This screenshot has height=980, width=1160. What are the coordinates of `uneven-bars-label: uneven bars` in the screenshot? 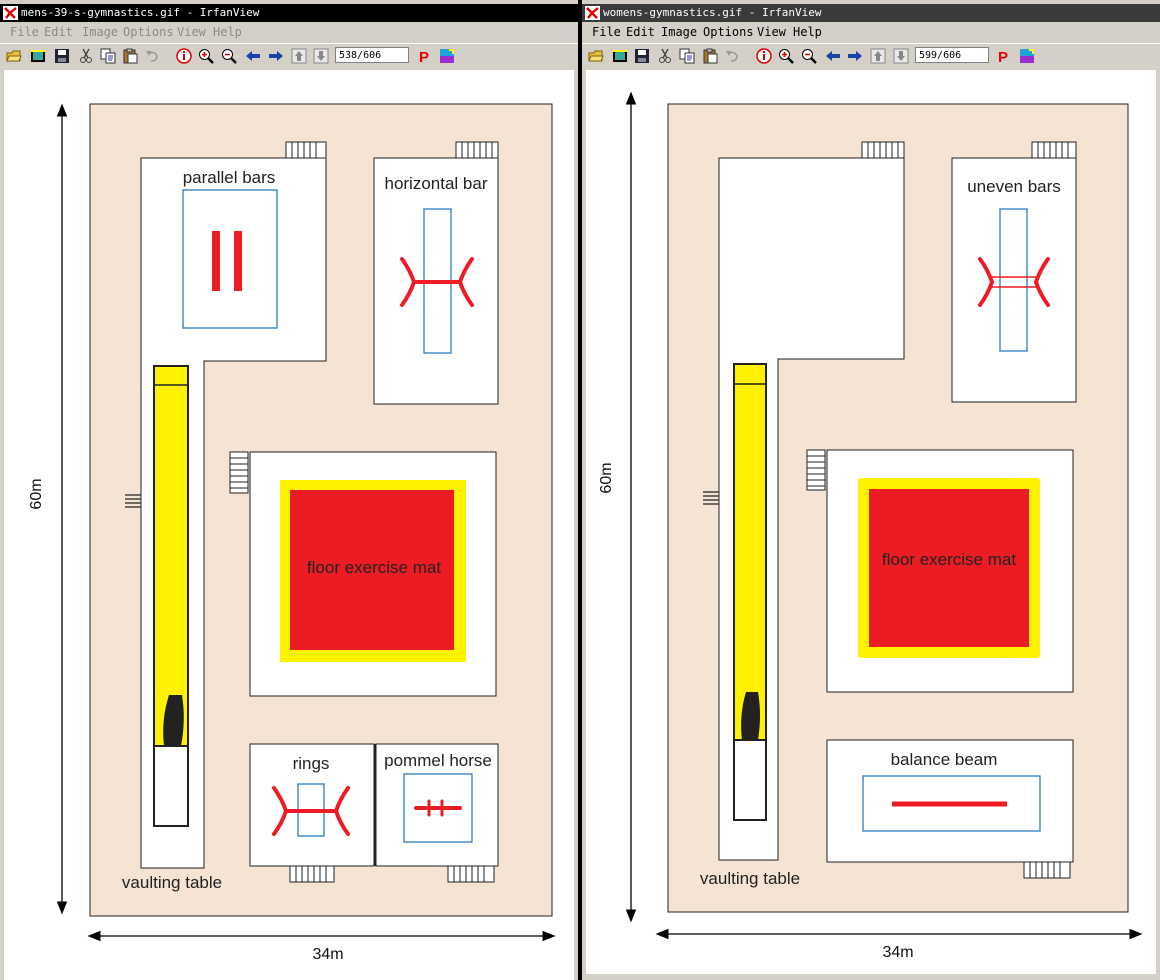 It's located at (1014, 186).